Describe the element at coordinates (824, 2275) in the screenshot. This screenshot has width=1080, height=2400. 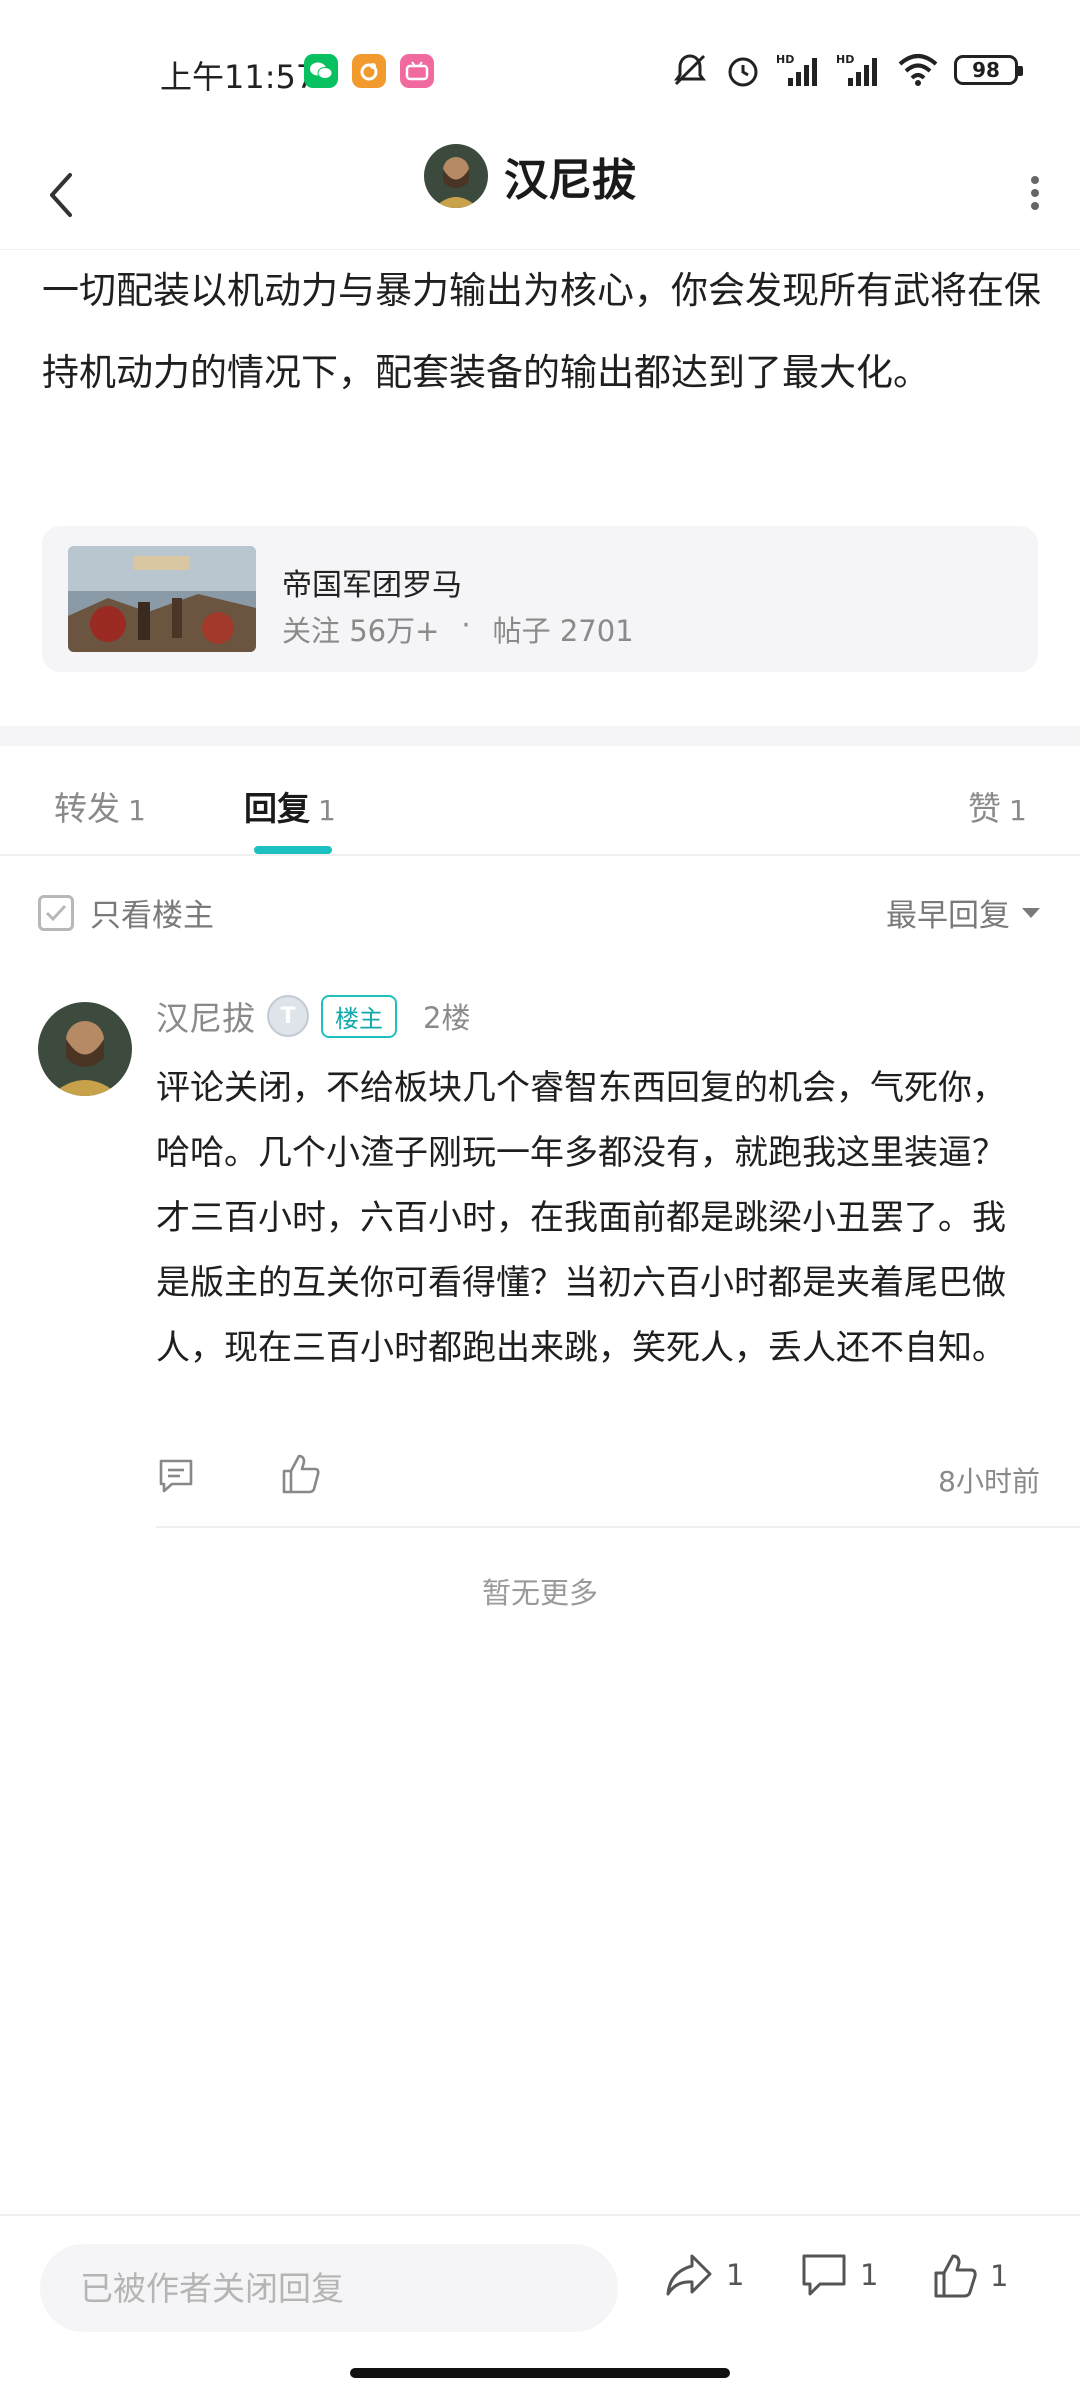
I see `comment-icon` at that location.